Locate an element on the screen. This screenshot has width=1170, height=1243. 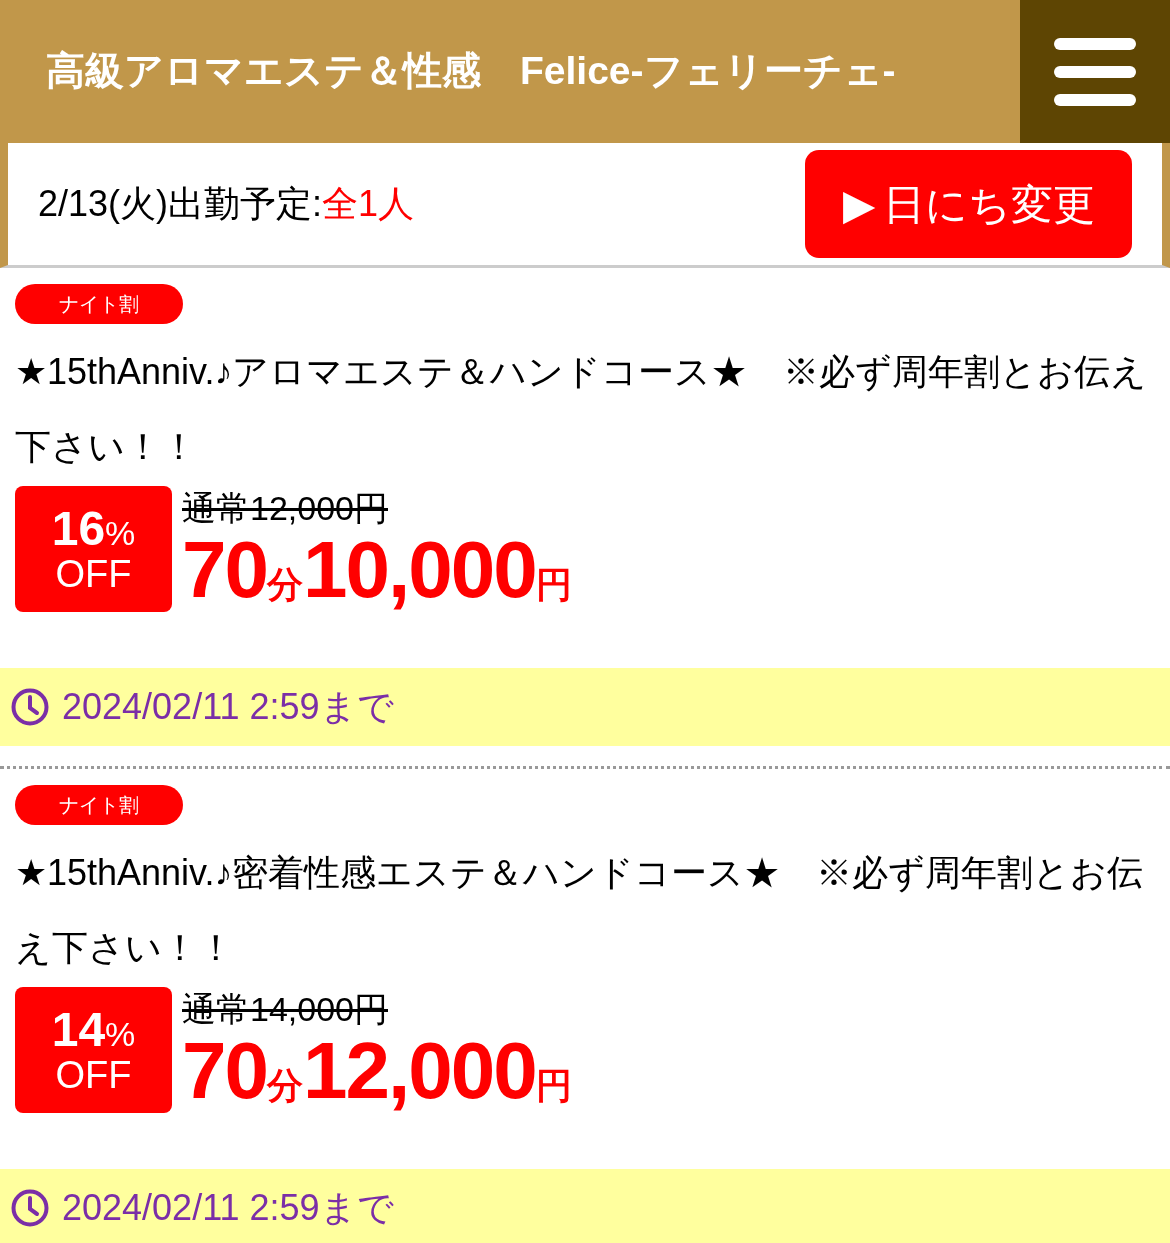
sale-price: 70分10,000円 is located at coordinates (377, 573).